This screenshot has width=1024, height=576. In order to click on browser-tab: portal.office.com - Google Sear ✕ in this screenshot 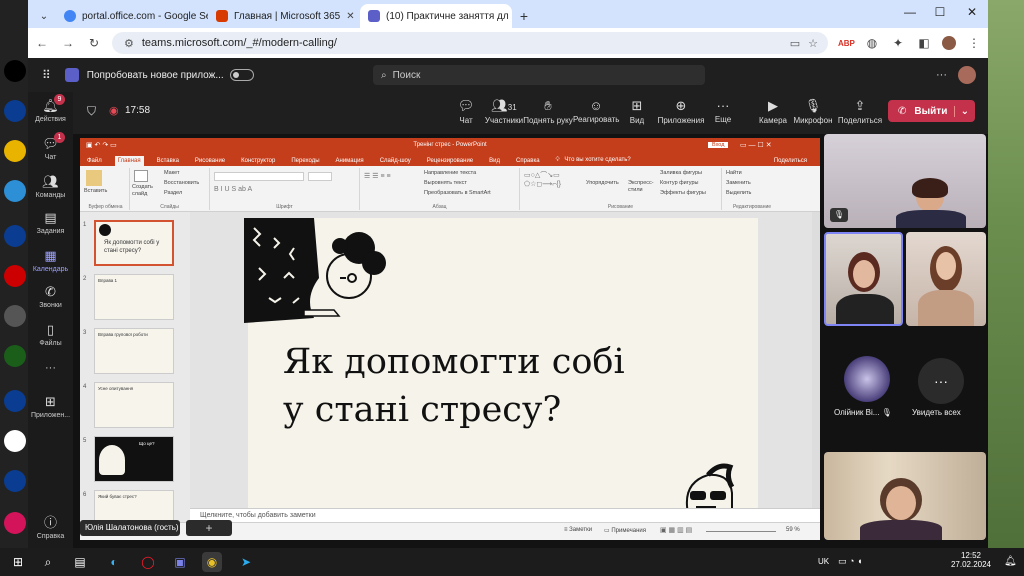, I will do `click(132, 16)`.